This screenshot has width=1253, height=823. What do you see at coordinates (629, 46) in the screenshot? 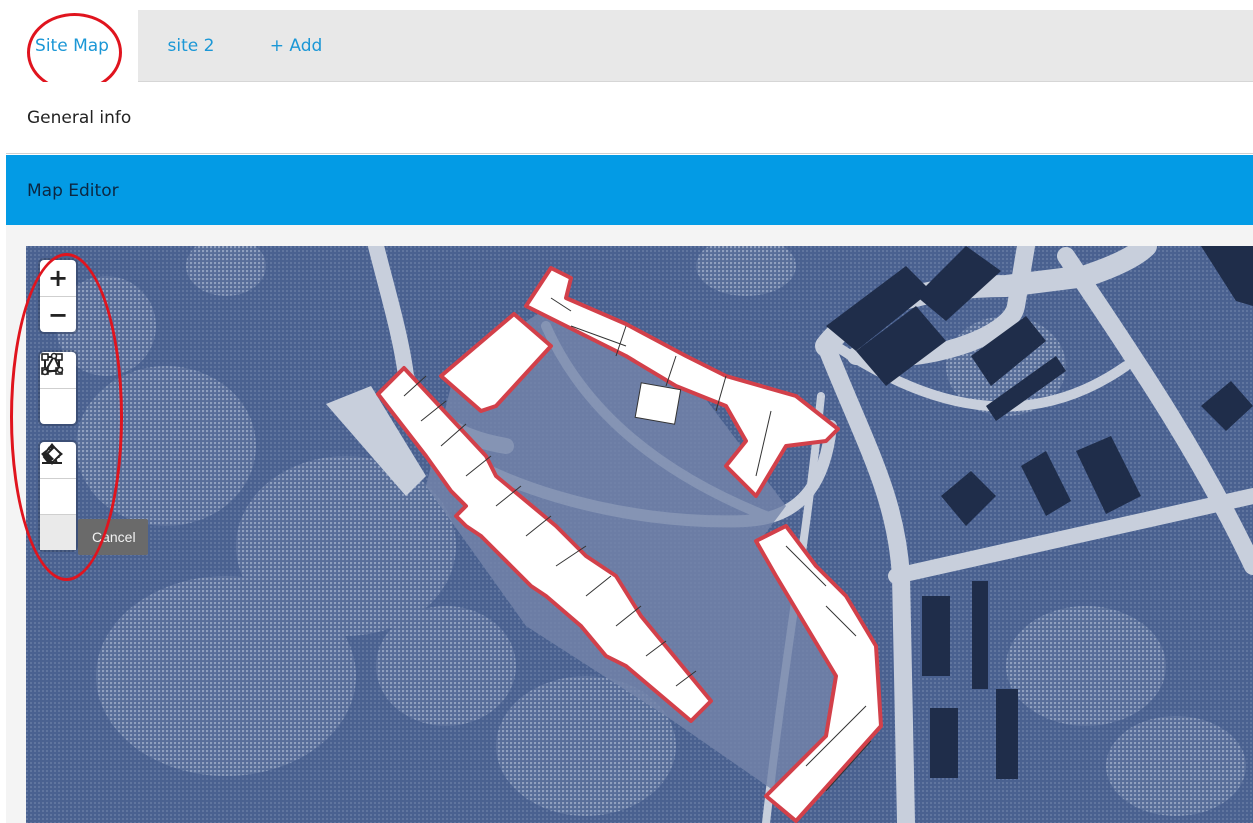
I see `tab-bar: Site Map site 2 + Add` at bounding box center [629, 46].